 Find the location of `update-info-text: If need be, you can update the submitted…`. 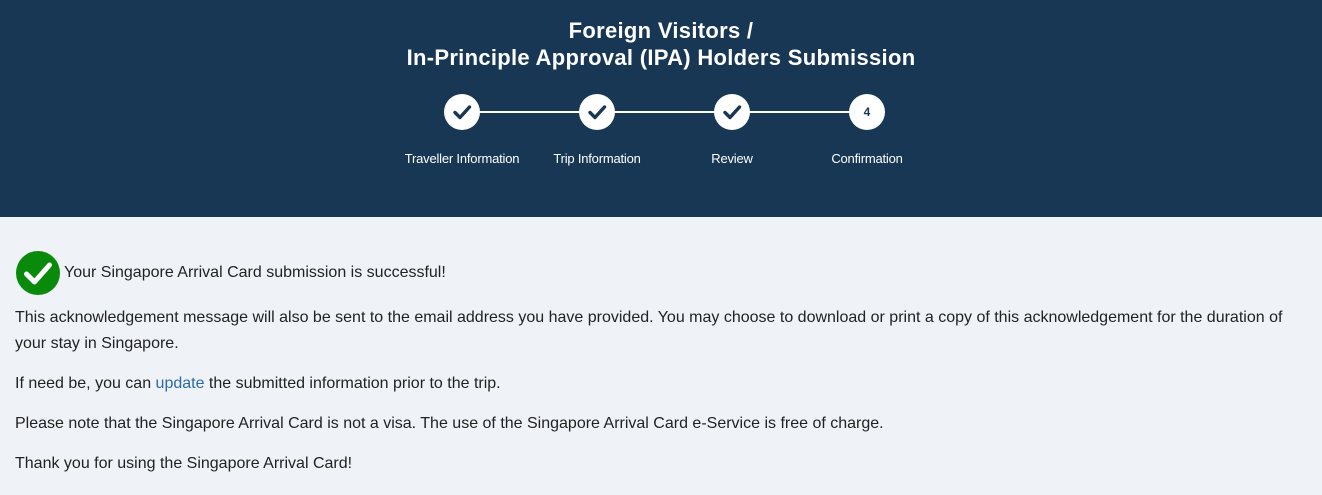

update-info-text: If need be, you can update the submitted… is located at coordinates (661, 384).